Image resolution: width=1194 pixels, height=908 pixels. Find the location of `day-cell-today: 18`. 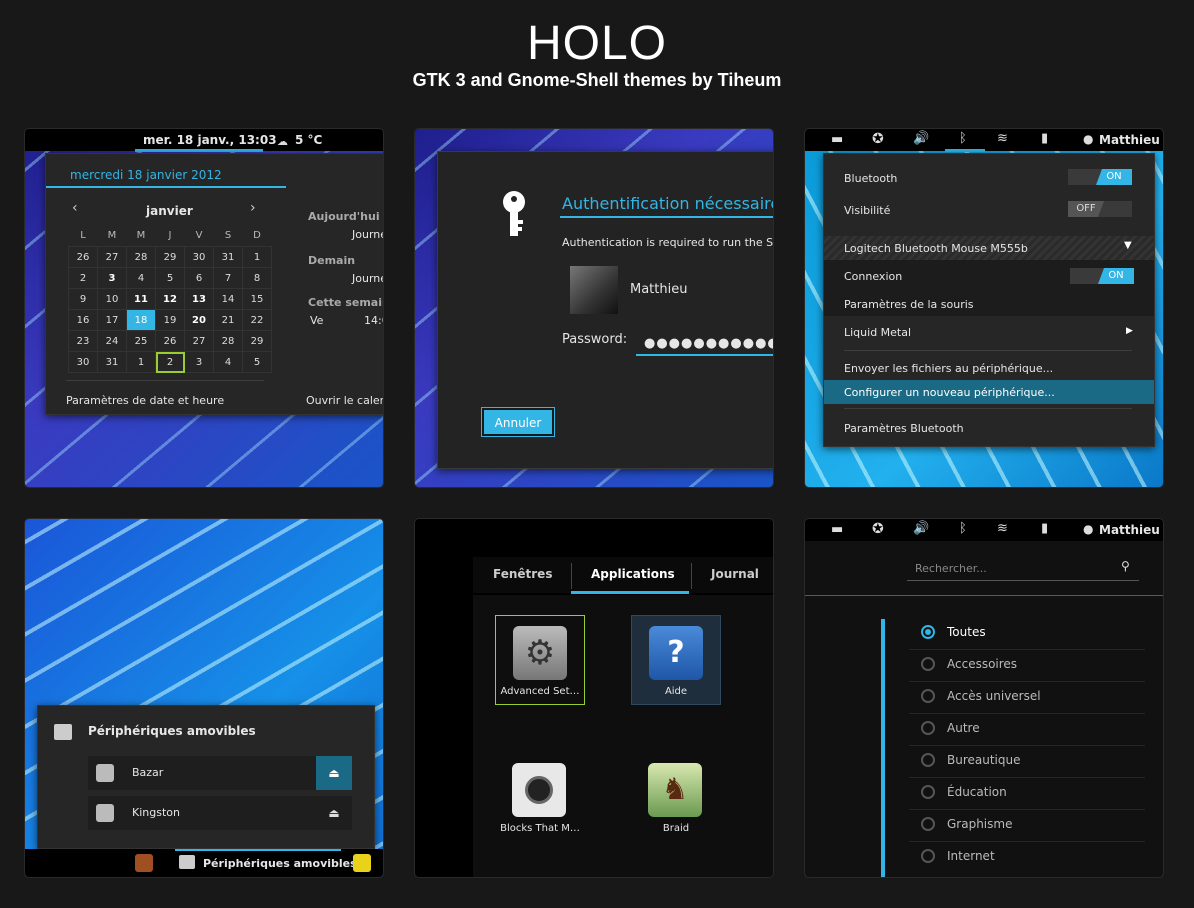

day-cell-today: 18 is located at coordinates (141, 320).